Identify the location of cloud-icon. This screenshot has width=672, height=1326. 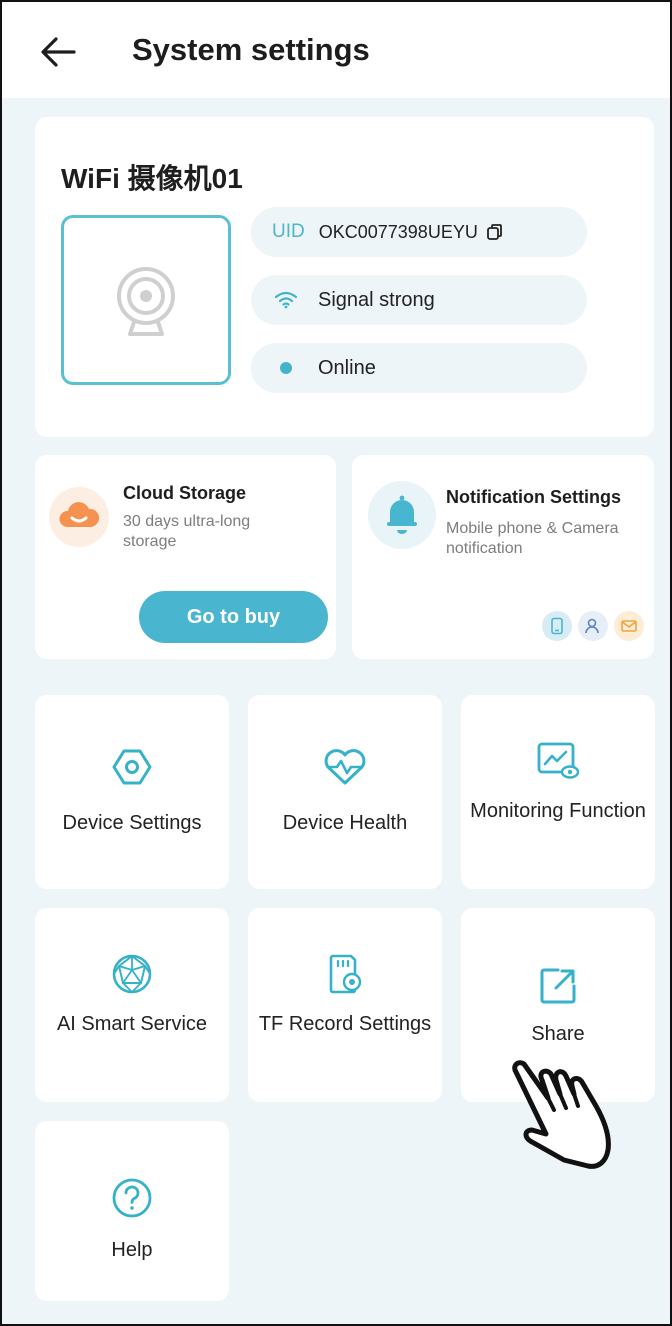
(79, 517).